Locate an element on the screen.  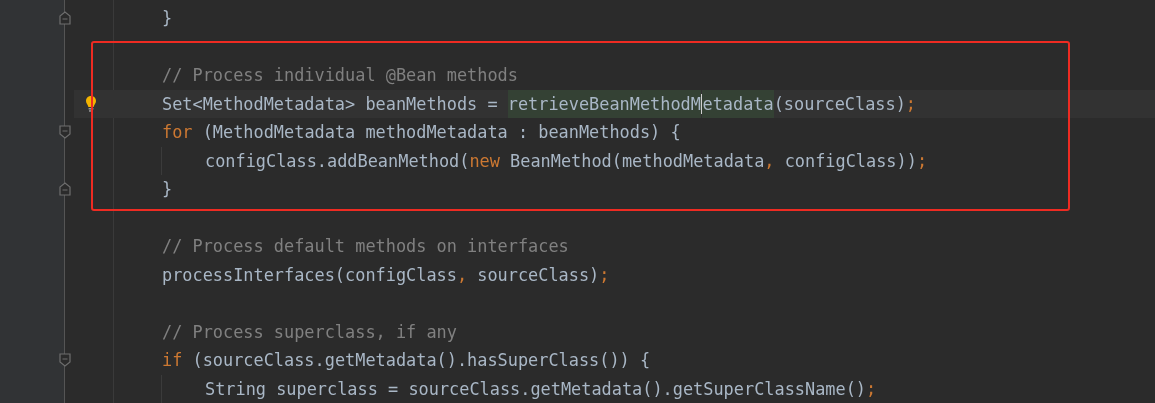
code-text: configClass)) is located at coordinates (850, 160).